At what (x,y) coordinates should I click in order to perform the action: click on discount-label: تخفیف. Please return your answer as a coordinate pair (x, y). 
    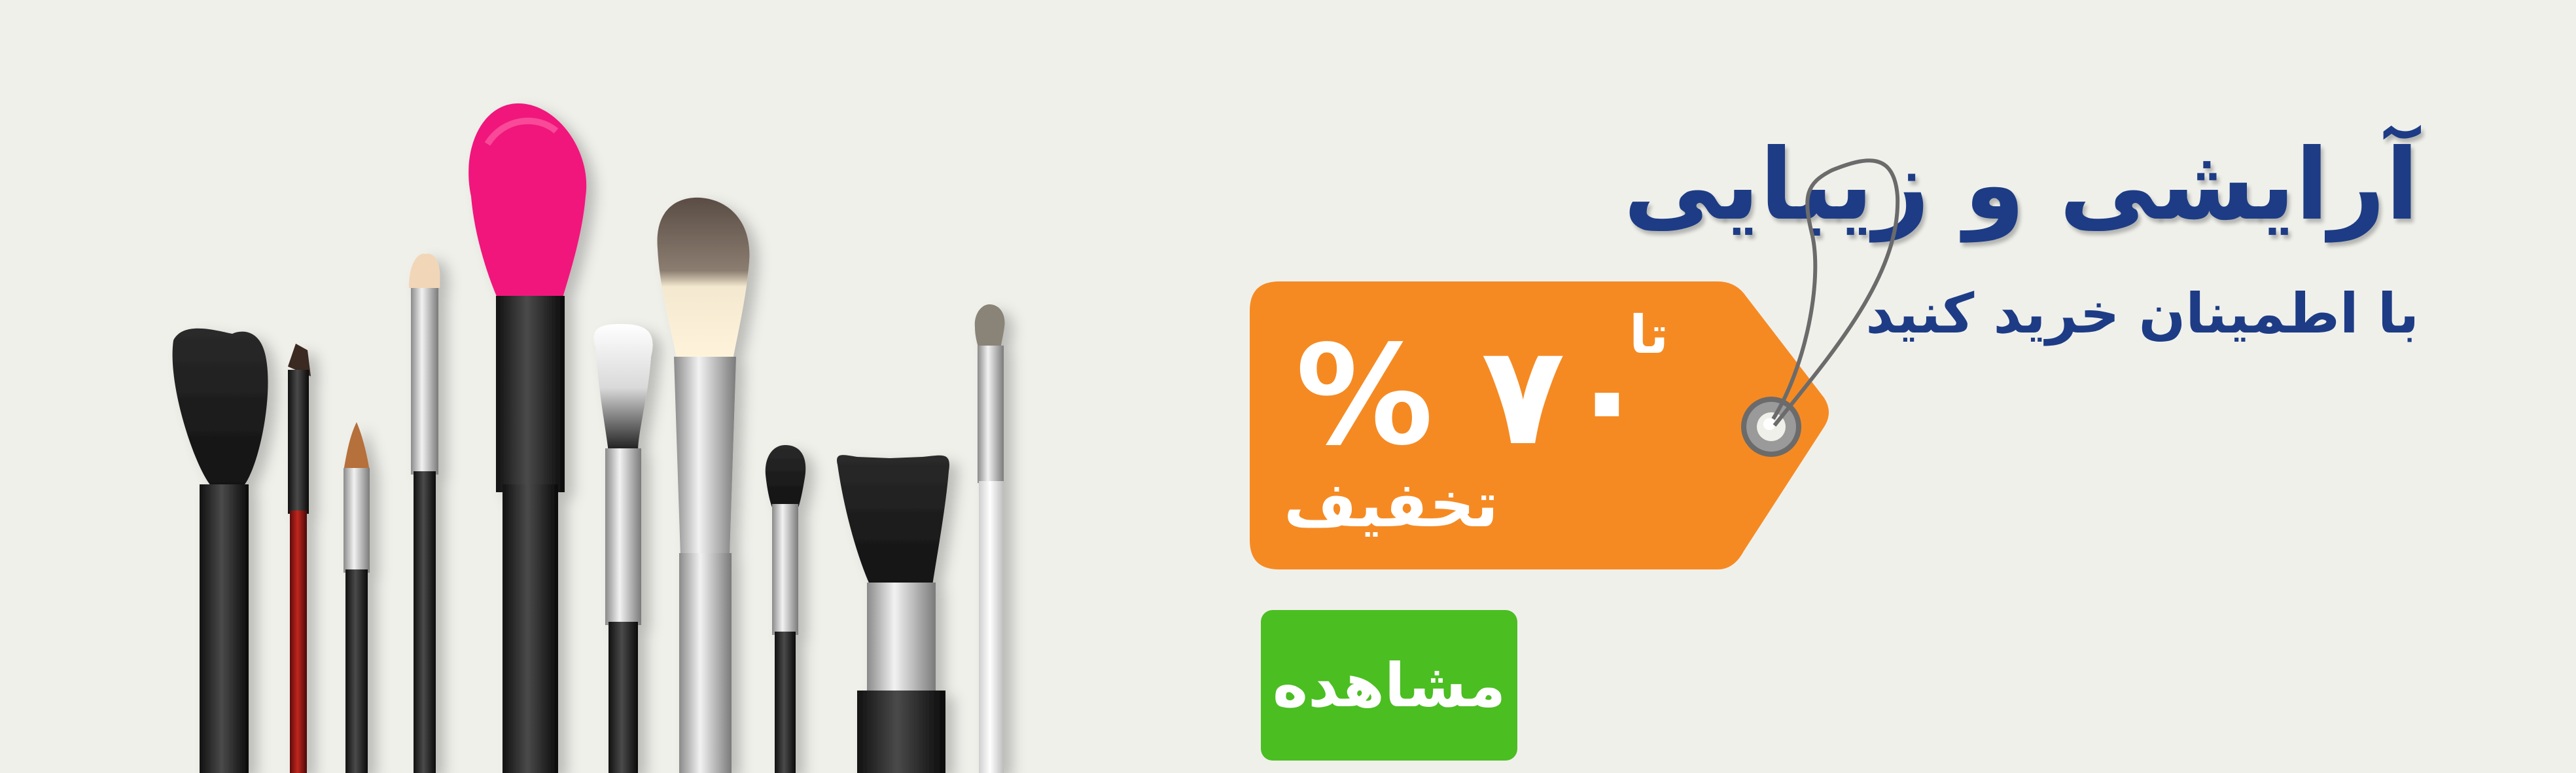
    Looking at the image, I should click on (1391, 504).